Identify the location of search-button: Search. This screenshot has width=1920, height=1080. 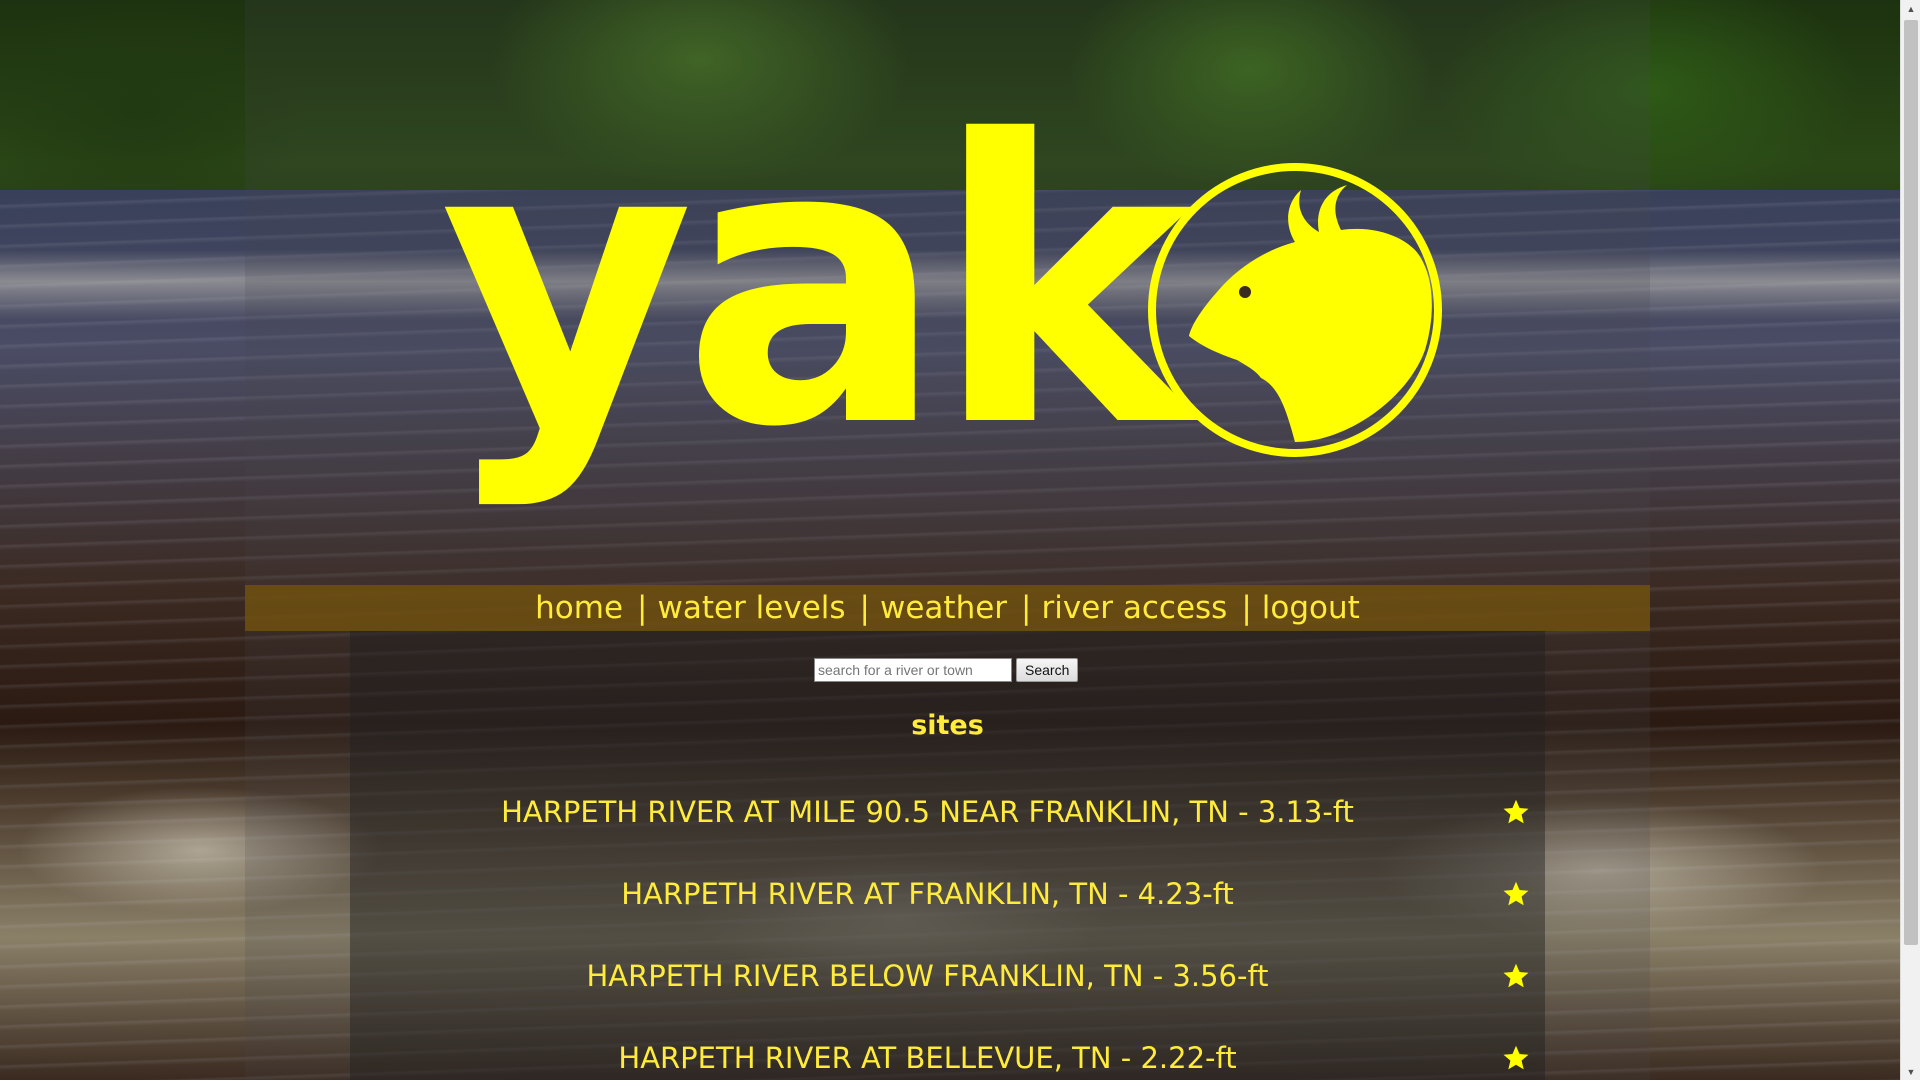
(1047, 670).